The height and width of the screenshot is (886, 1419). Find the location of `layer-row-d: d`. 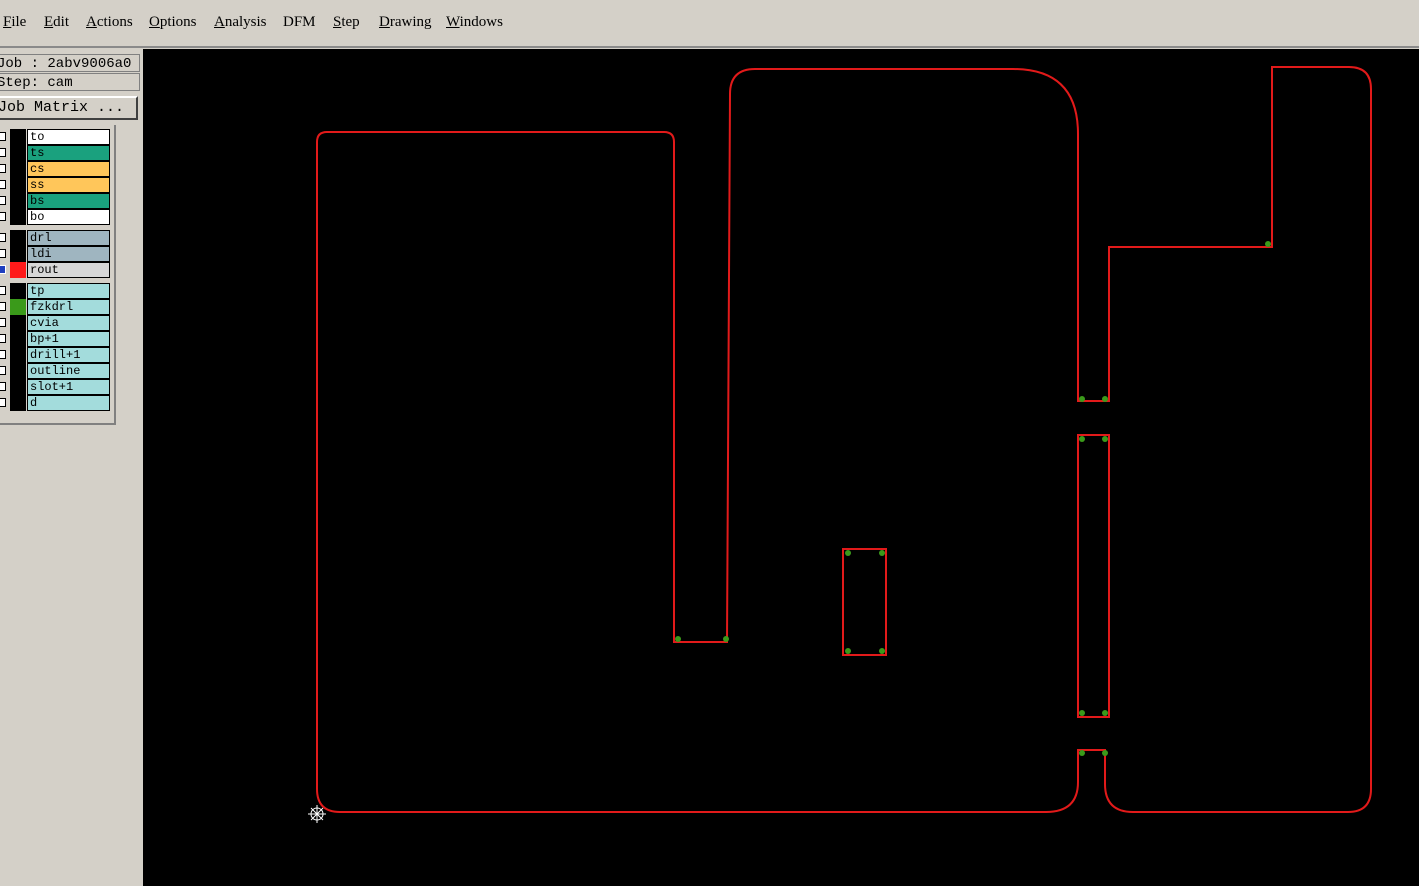

layer-row-d: d is located at coordinates (56, 403).